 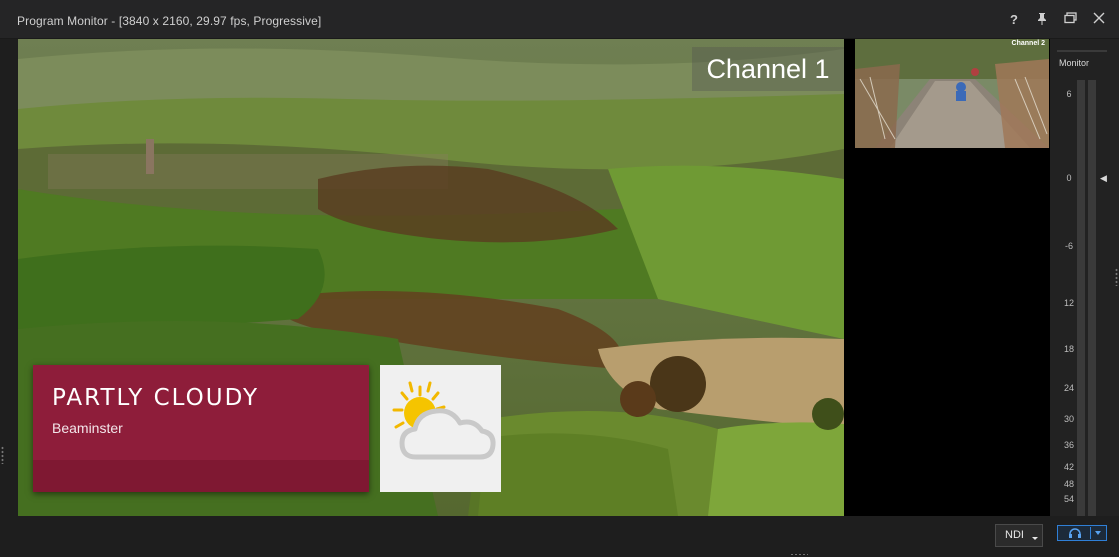 I want to click on audio-monitor-button, so click(x=1082, y=533).